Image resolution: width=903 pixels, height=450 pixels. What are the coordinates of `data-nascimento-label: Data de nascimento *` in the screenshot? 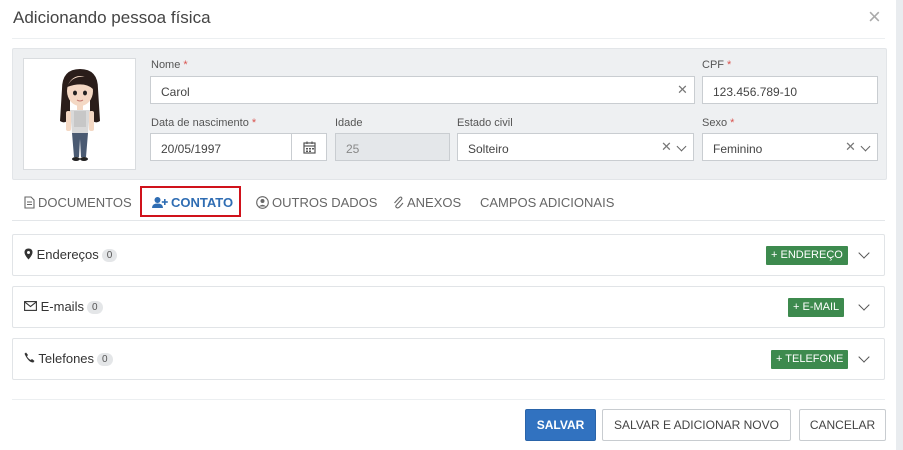 It's located at (204, 123).